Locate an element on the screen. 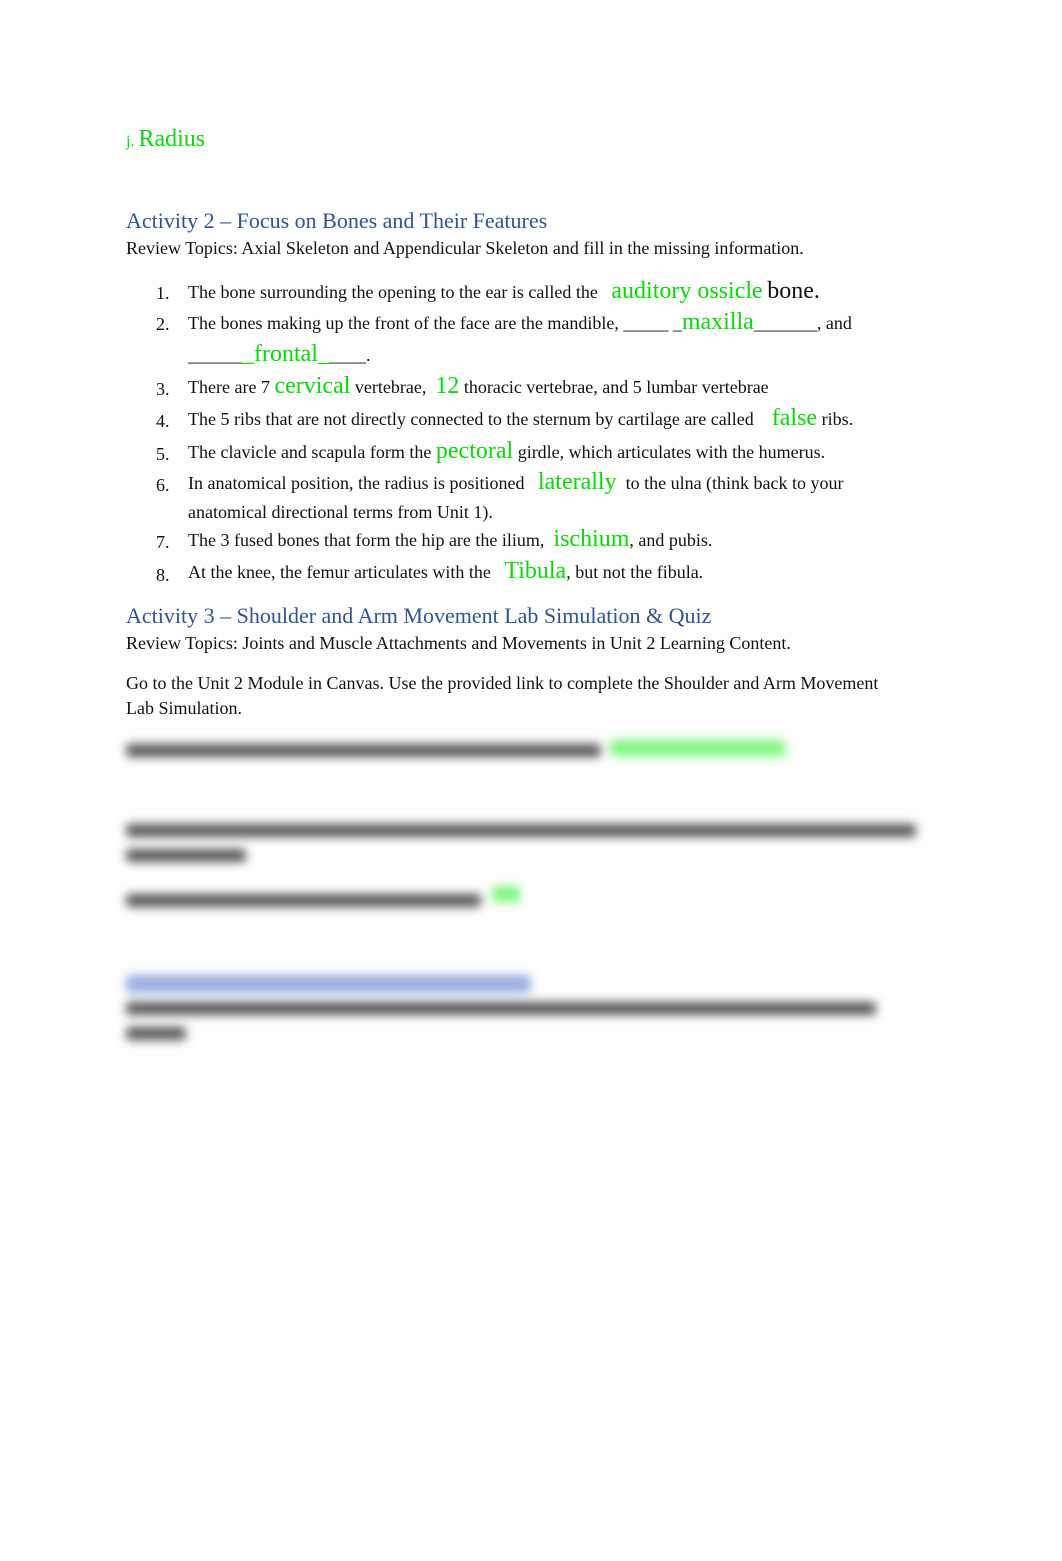  question-text-end: _______, and is located at coordinates (802, 323).